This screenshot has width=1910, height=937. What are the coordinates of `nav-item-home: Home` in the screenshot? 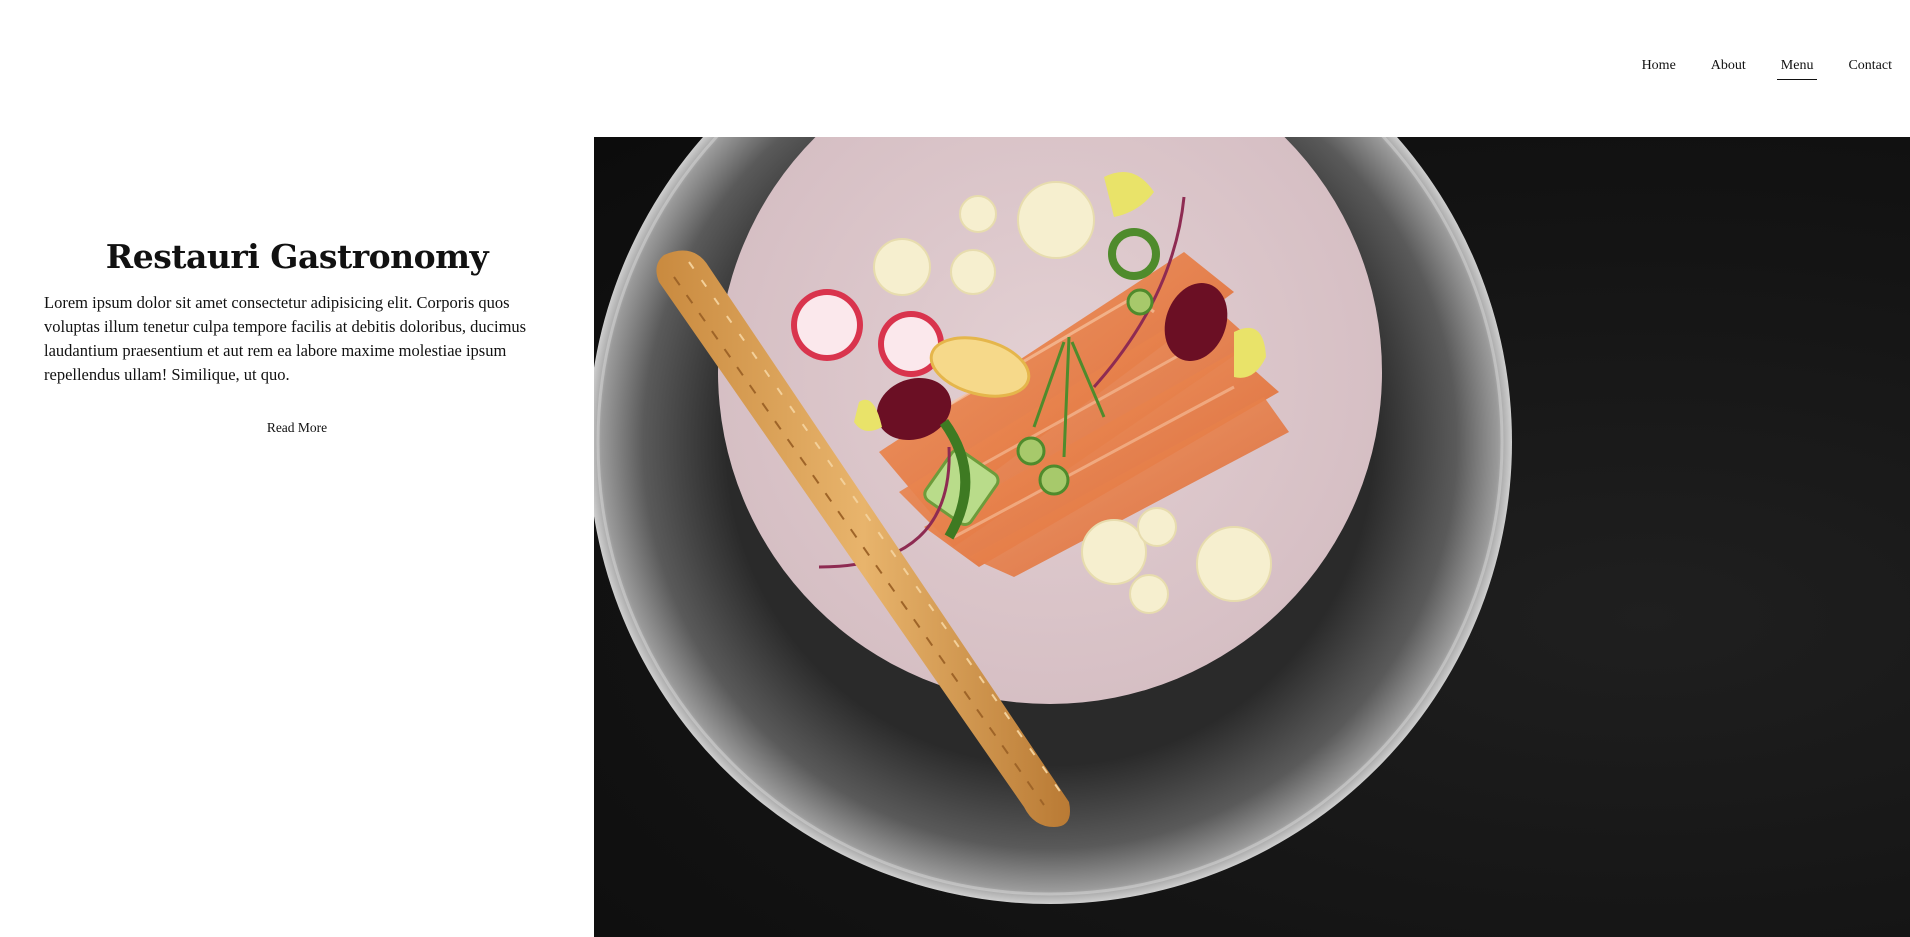 It's located at (1659, 67).